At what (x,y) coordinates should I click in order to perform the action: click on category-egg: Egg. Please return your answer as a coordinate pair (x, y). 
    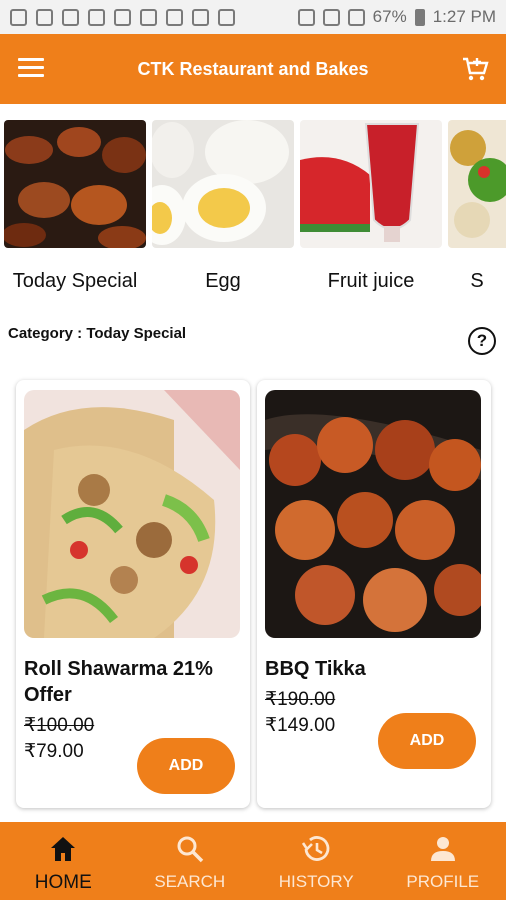
    Looking at the image, I should click on (223, 206).